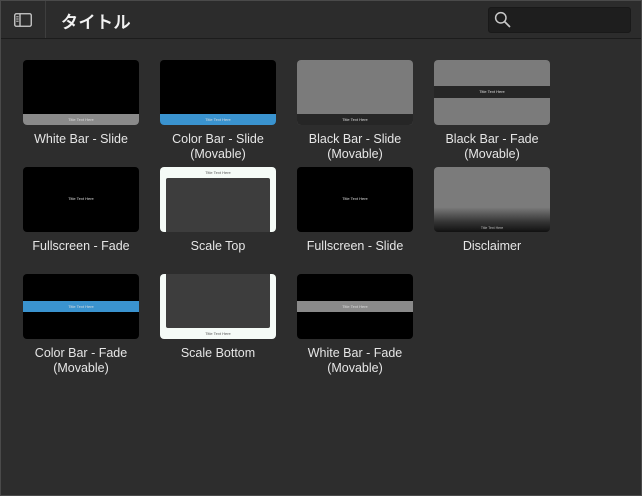 This screenshot has height=496, width=642. Describe the element at coordinates (502, 19) in the screenshot. I see `search-icon` at that location.